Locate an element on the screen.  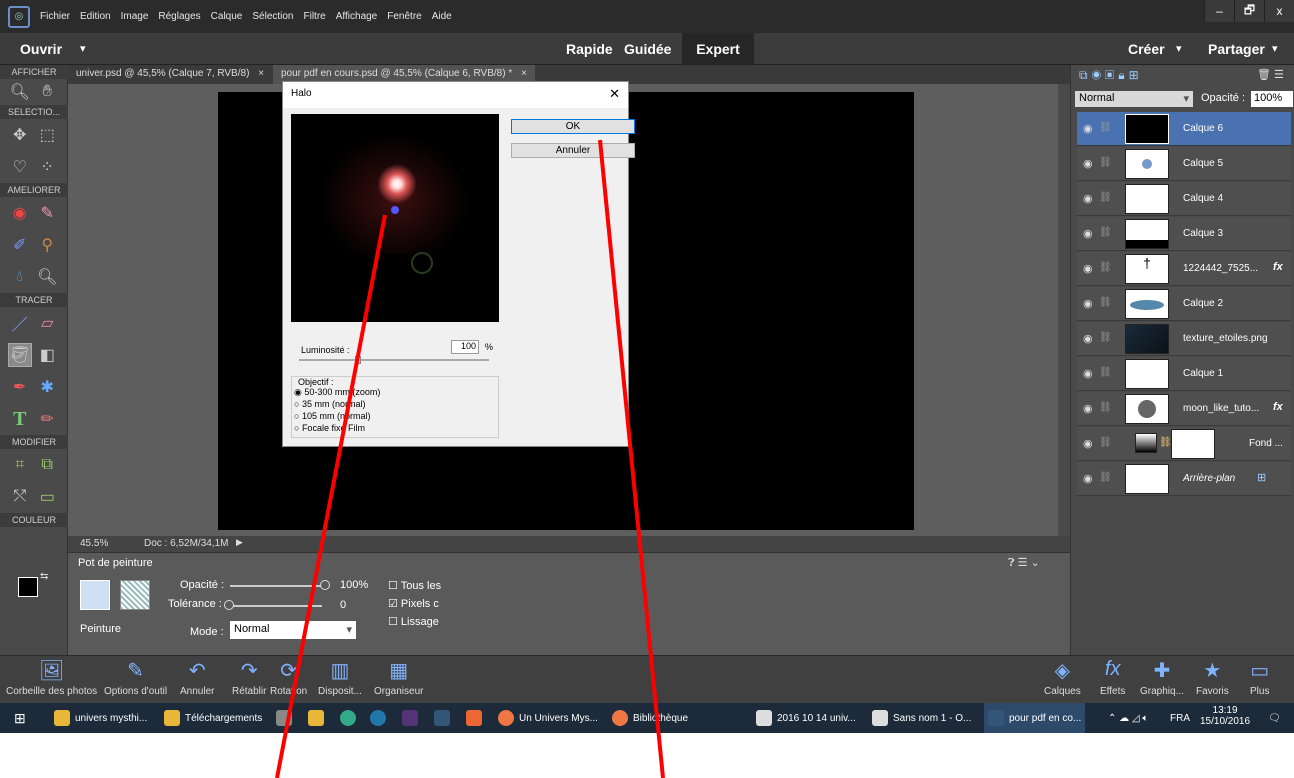
annotation-arrow-preview is located at coordinates (331, 496).